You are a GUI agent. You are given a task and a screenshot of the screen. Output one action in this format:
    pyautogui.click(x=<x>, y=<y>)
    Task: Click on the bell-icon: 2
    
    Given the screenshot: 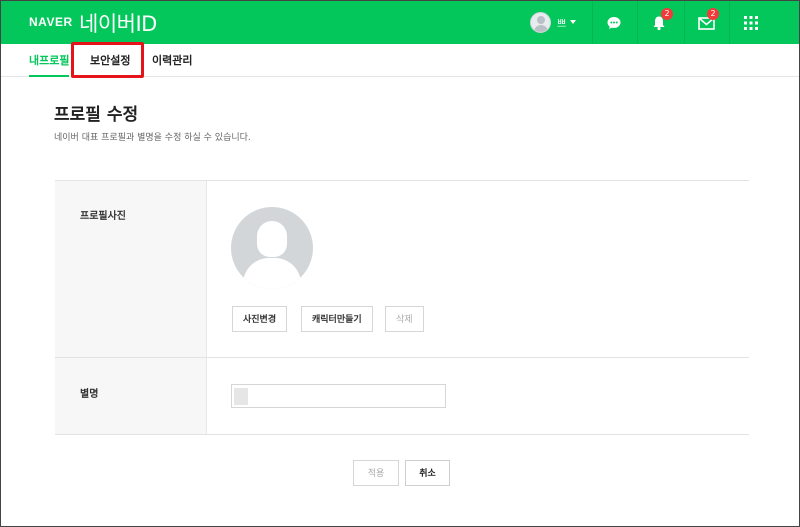 What is the action you would take?
    pyautogui.click(x=660, y=21)
    